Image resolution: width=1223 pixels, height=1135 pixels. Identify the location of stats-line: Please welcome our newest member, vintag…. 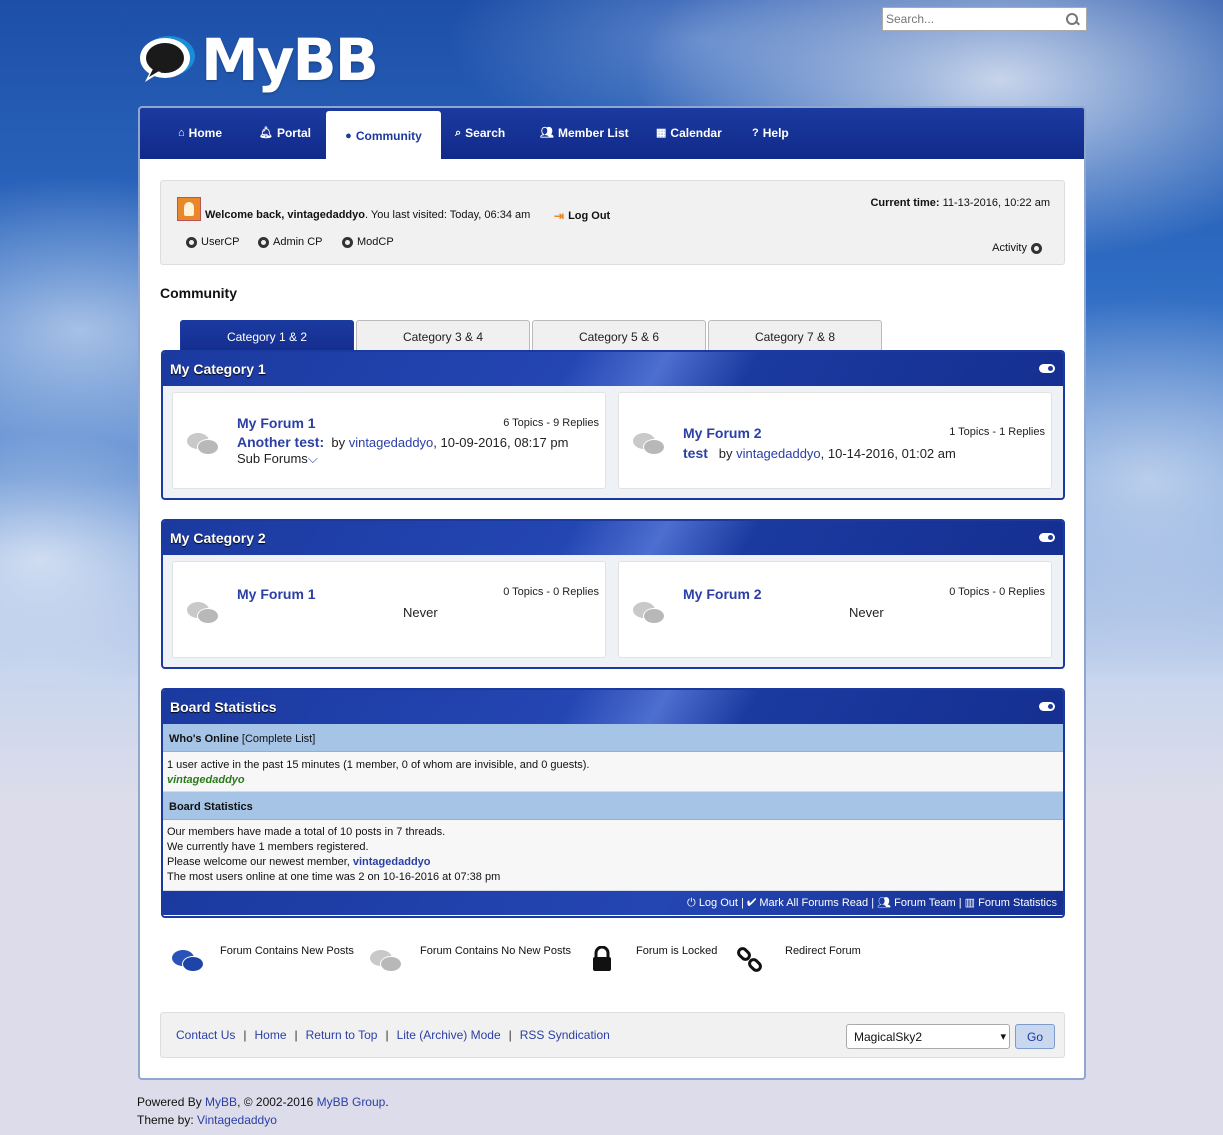
(613, 862).